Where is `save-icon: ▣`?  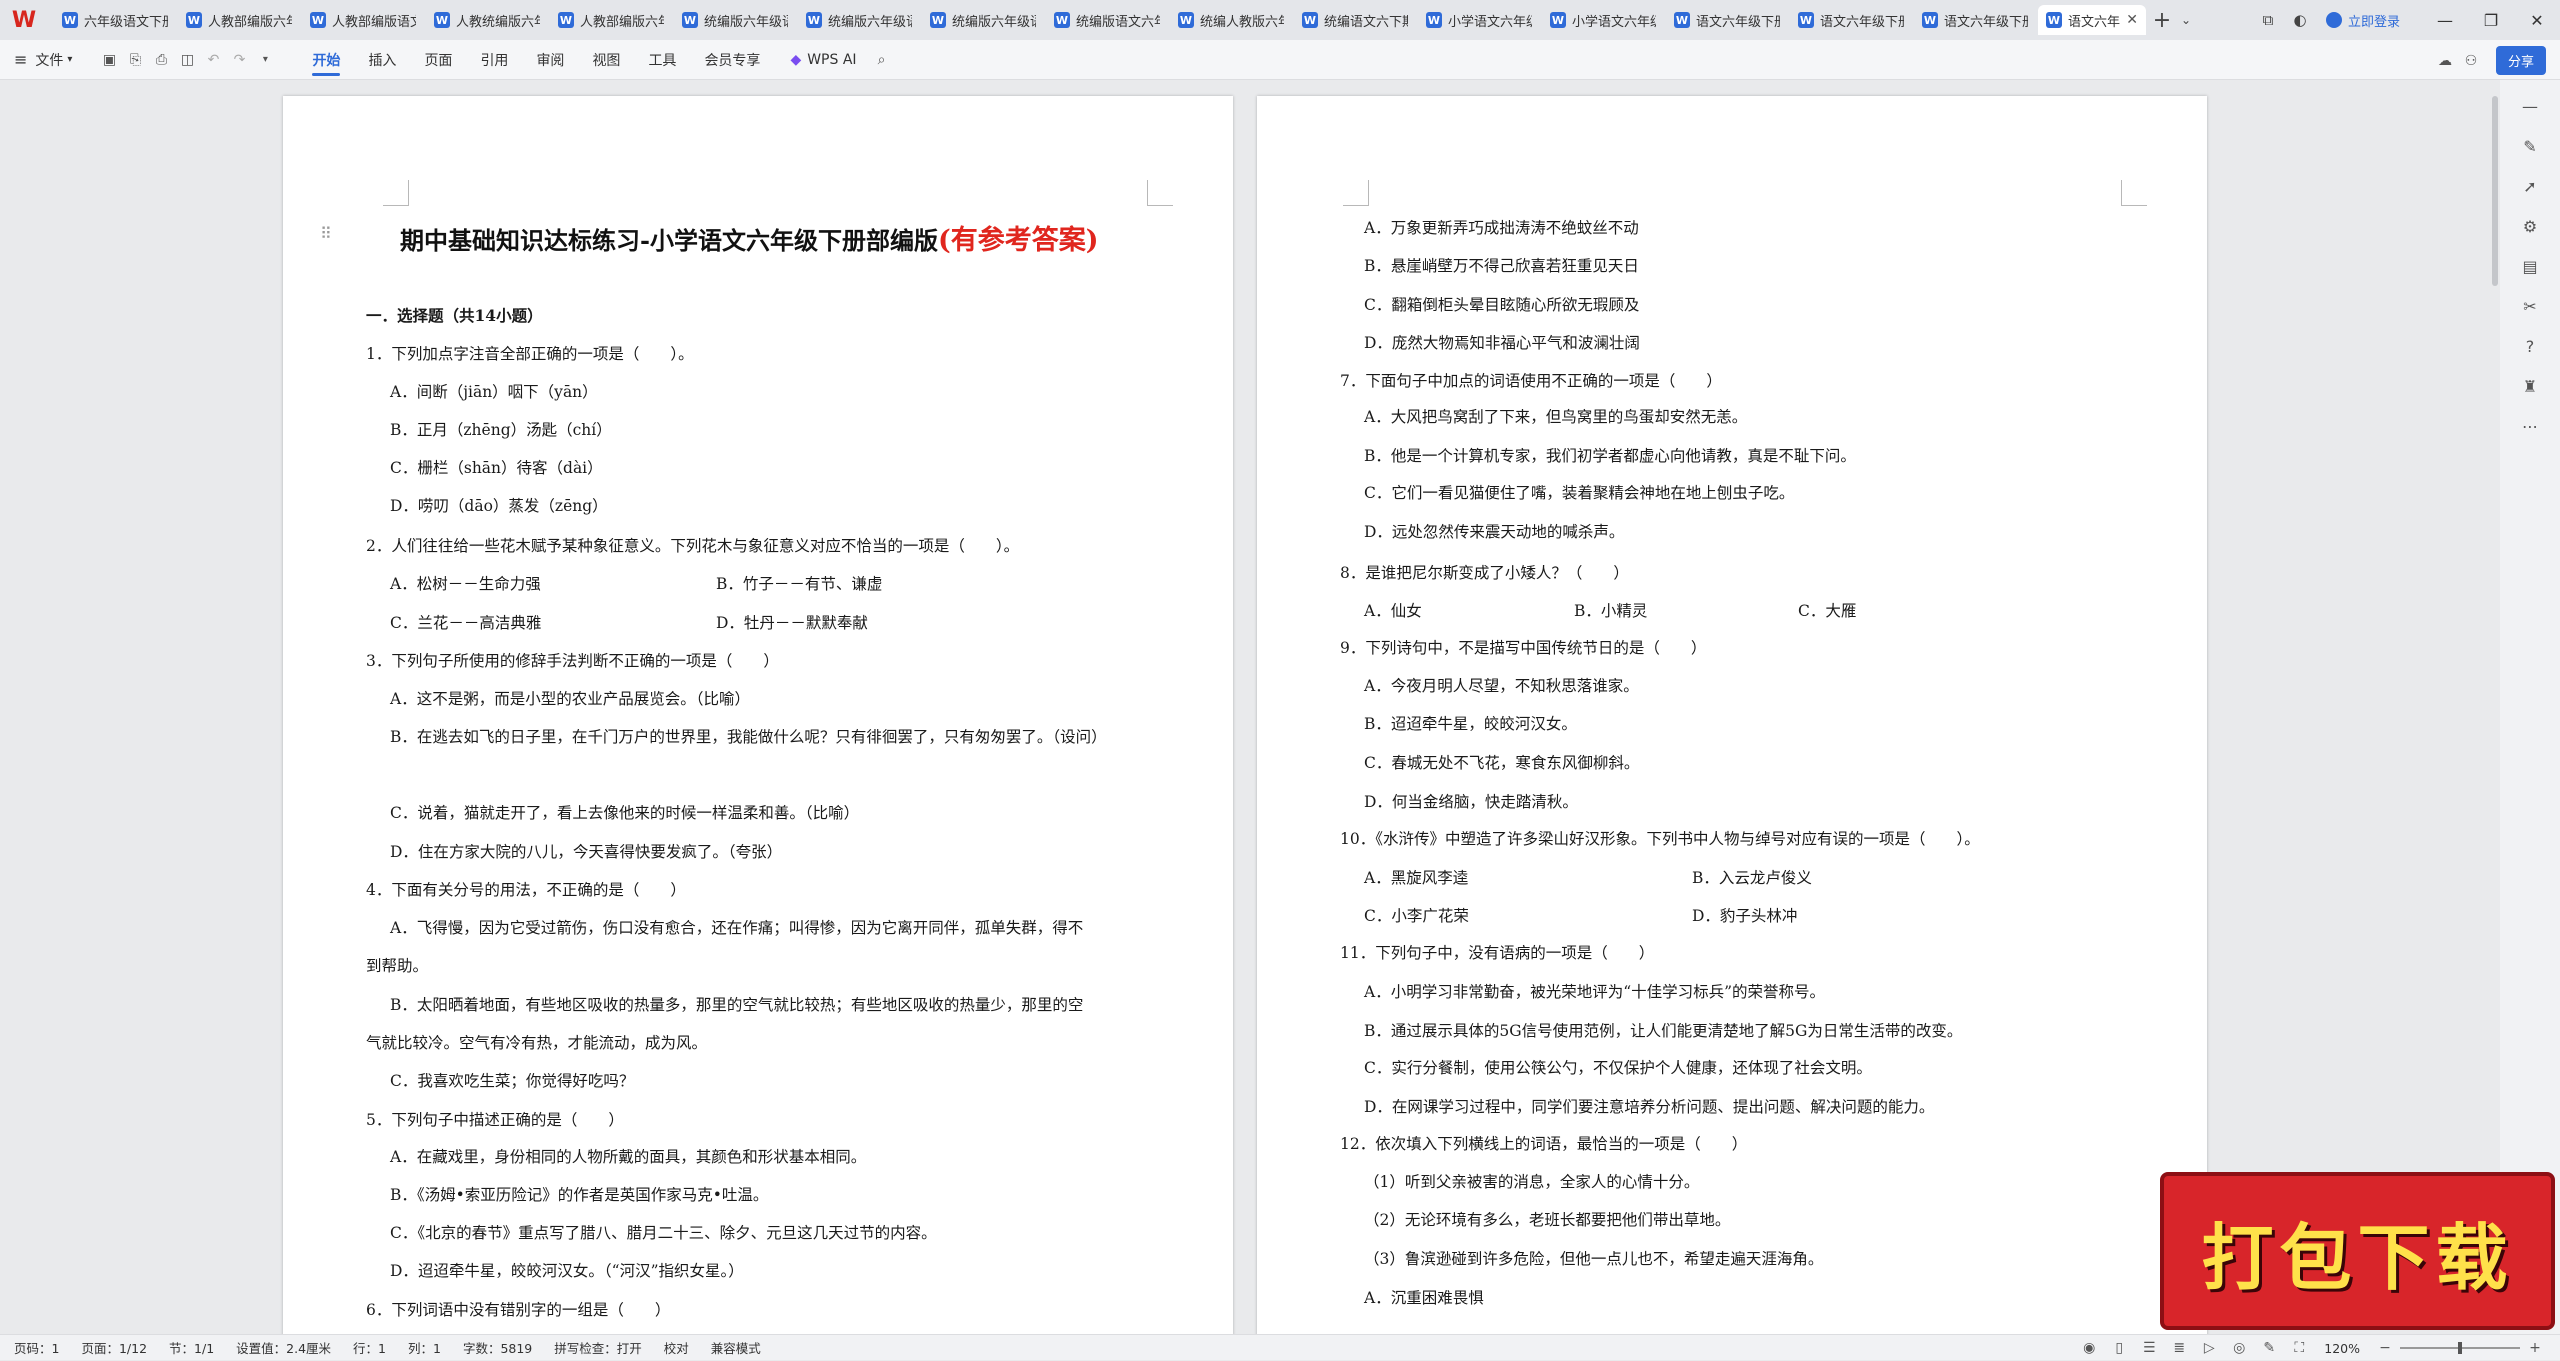
save-icon: ▣ is located at coordinates (109, 60).